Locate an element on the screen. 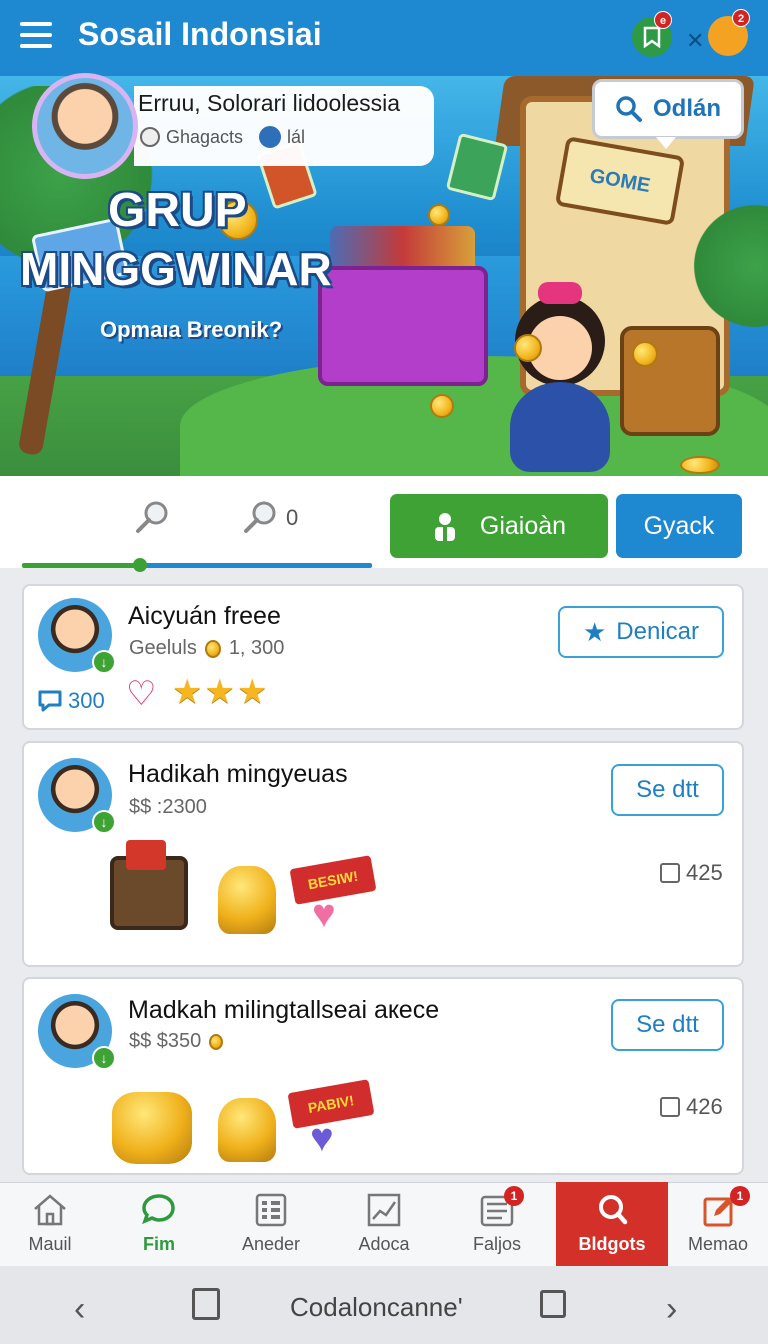 Image resolution: width=768 pixels, height=1344 pixels. card-sub: $$ :2300 is located at coordinates (168, 807).